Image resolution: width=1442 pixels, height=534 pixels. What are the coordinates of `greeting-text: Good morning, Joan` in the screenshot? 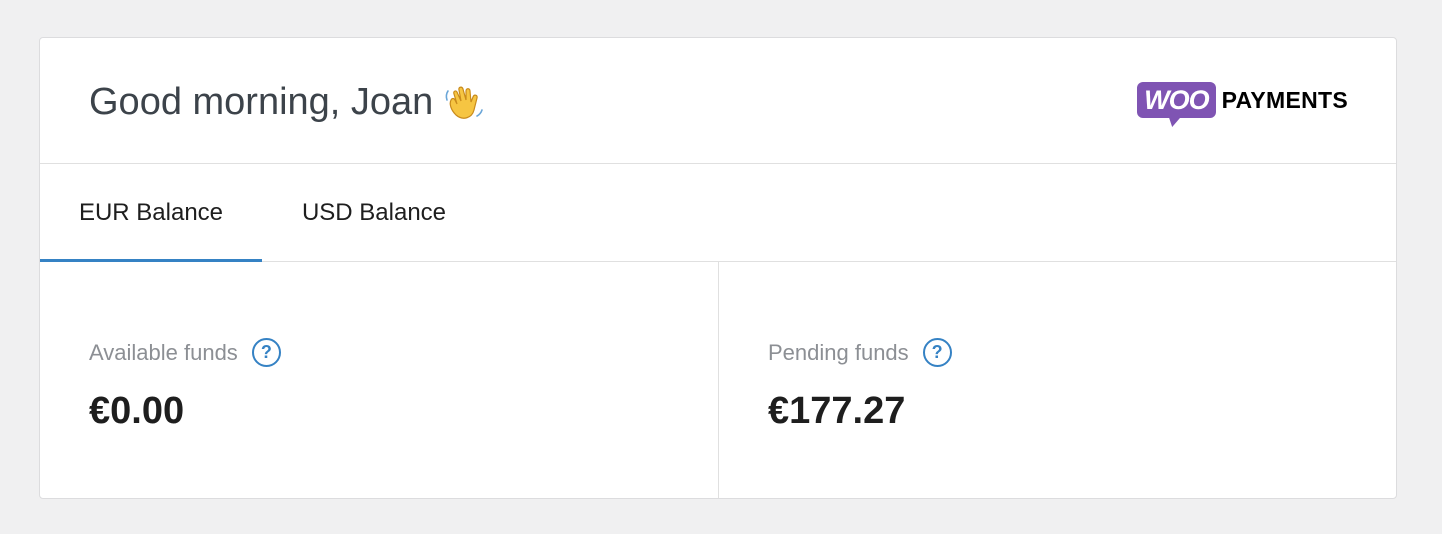 It's located at (261, 102).